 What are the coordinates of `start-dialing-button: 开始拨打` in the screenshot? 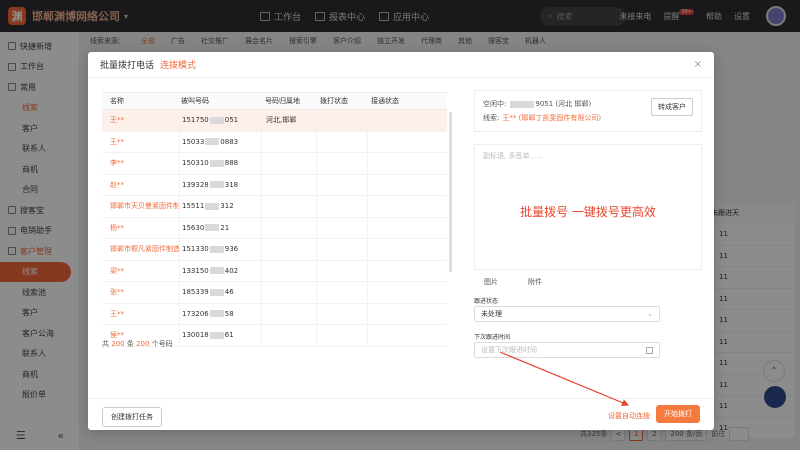 It's located at (678, 414).